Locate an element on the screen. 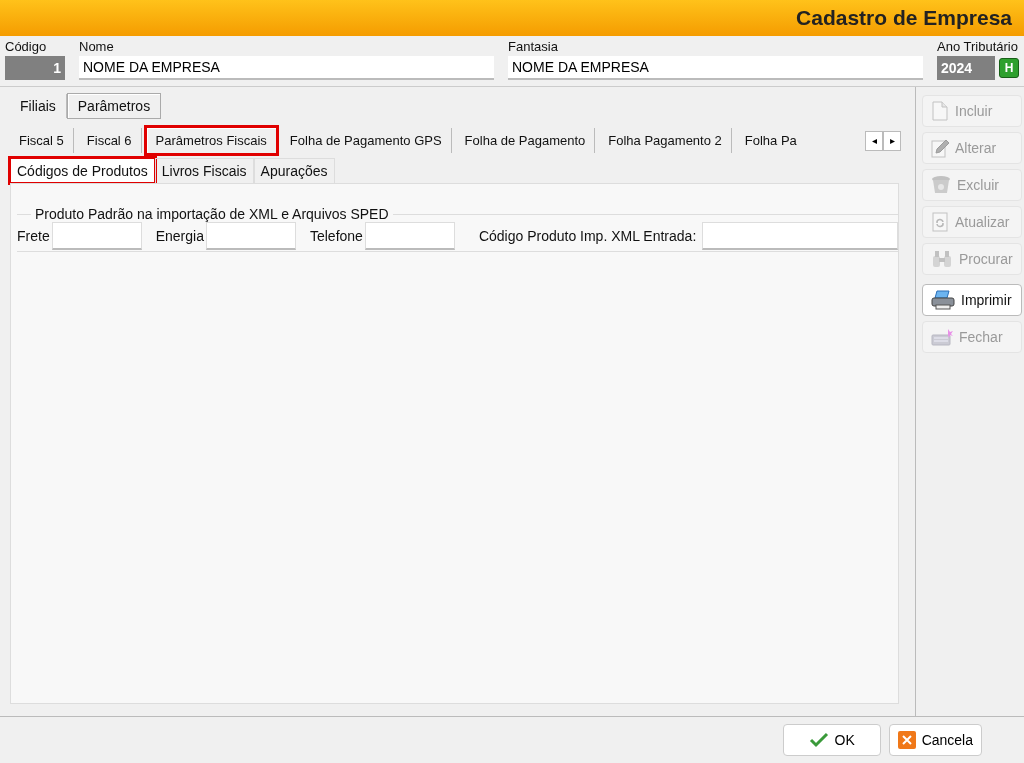 The height and width of the screenshot is (763, 1024). keyboard-icon is located at coordinates (942, 337).